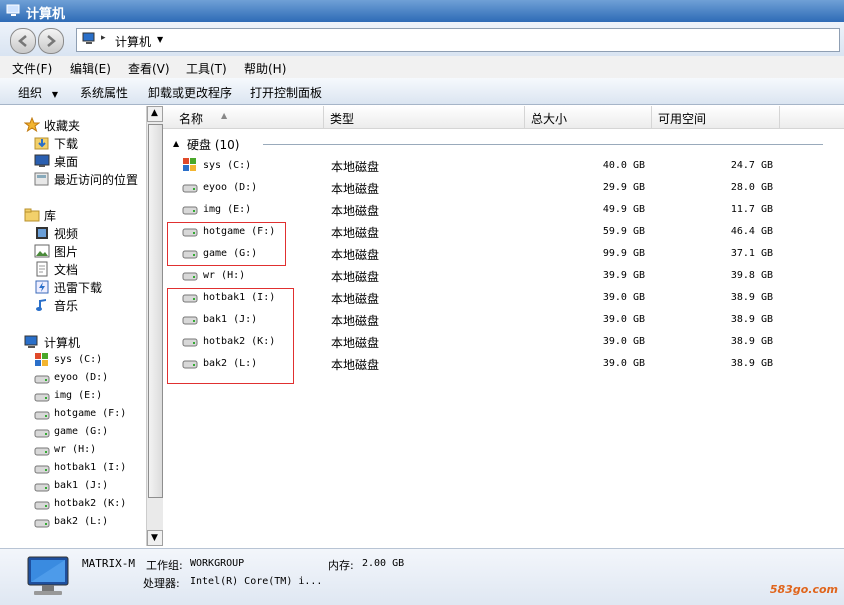 Image resolution: width=844 pixels, height=605 pixels. What do you see at coordinates (78, 359) in the screenshot?
I see `nav-drive-label: sys (C:)` at bounding box center [78, 359].